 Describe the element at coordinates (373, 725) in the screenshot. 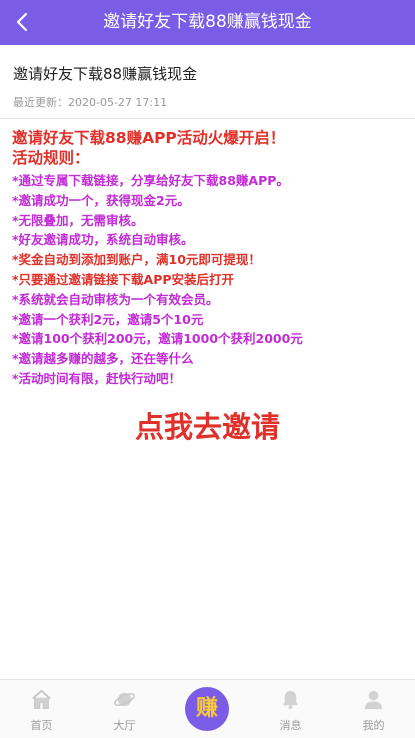

I see `tab-label: 我的` at that location.